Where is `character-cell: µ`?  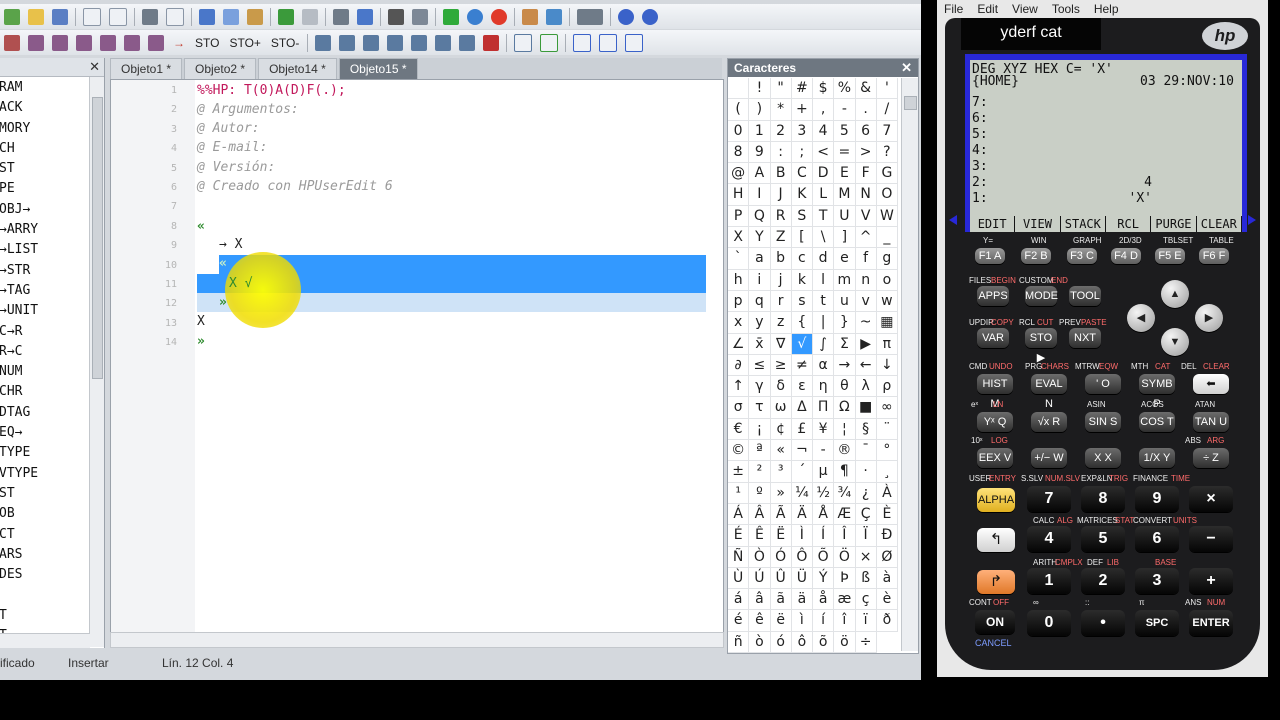 character-cell: µ is located at coordinates (824, 472).